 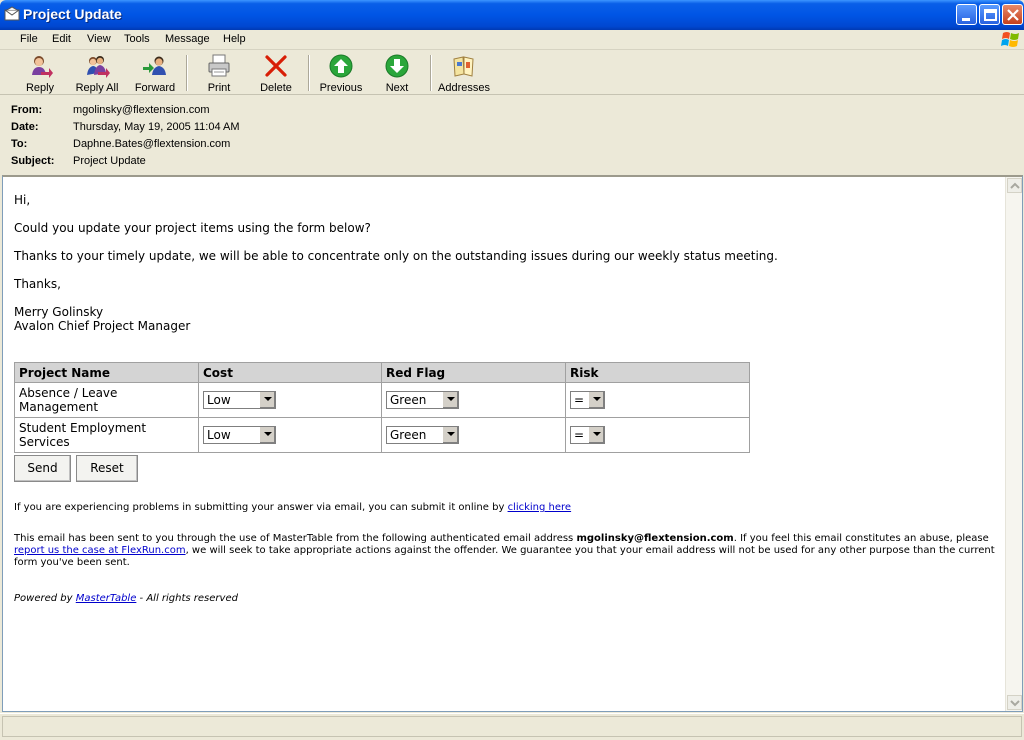 What do you see at coordinates (107, 468) in the screenshot?
I see `reset-button: Reset` at bounding box center [107, 468].